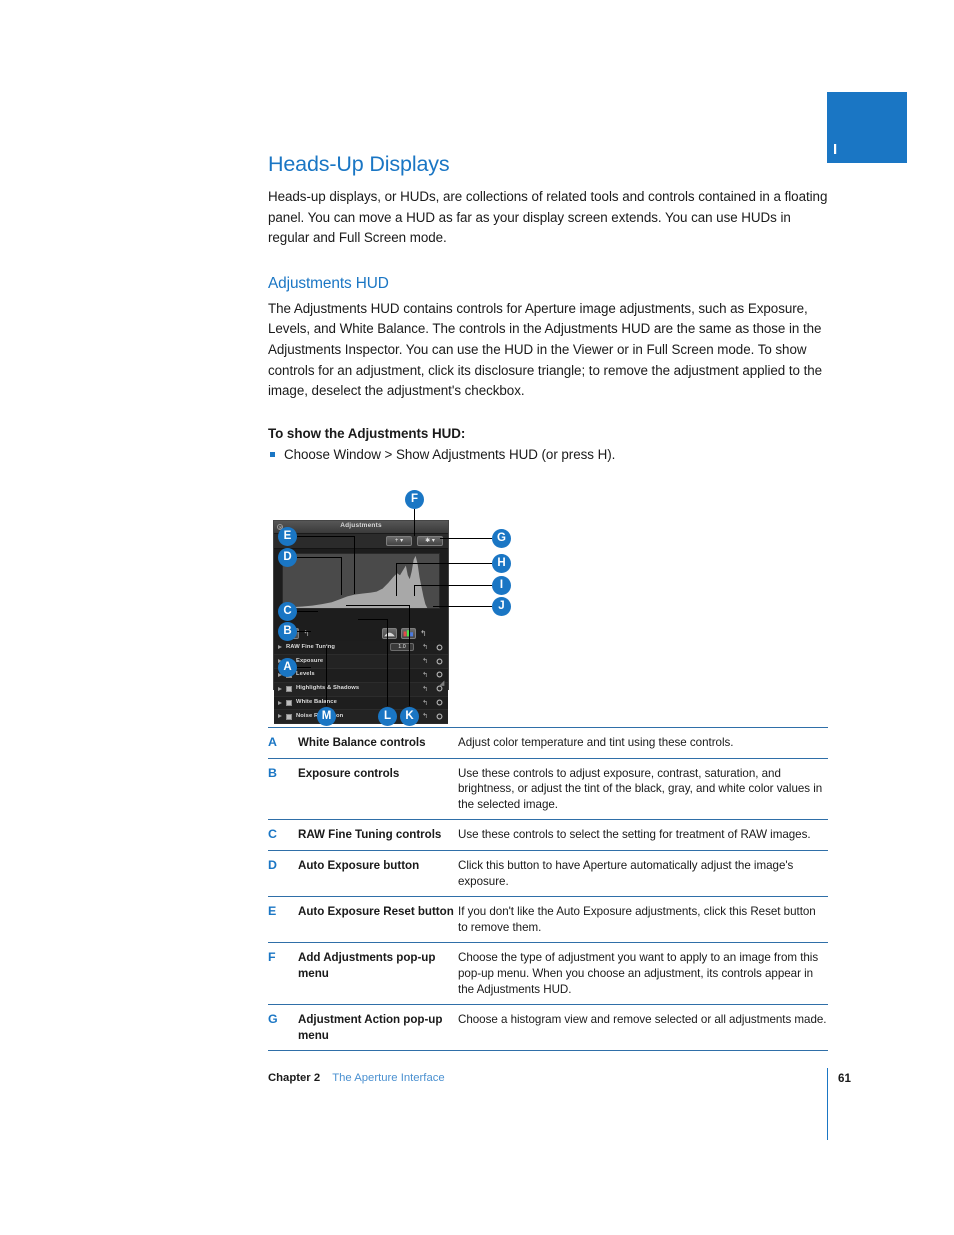  What do you see at coordinates (283, 1028) in the screenshot?
I see `row-key: G` at bounding box center [283, 1028].